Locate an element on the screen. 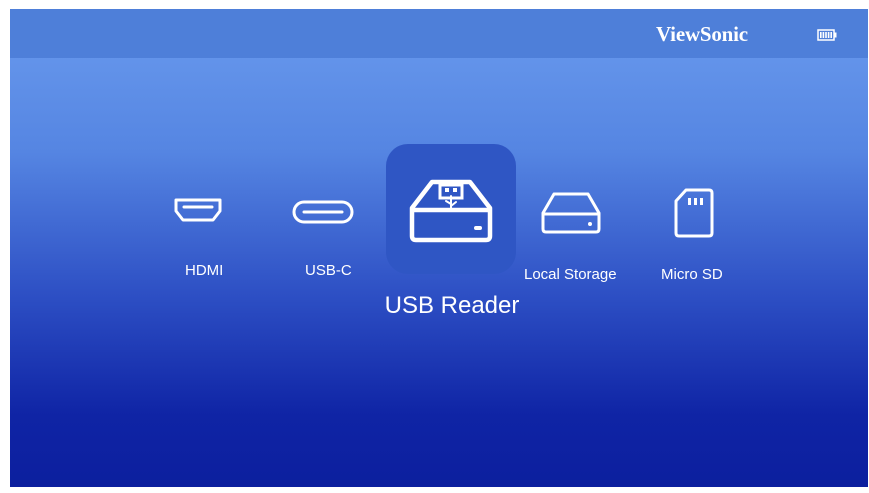 Image resolution: width=869 pixels, height=493 pixels. selected-tile is located at coordinates (451, 209).